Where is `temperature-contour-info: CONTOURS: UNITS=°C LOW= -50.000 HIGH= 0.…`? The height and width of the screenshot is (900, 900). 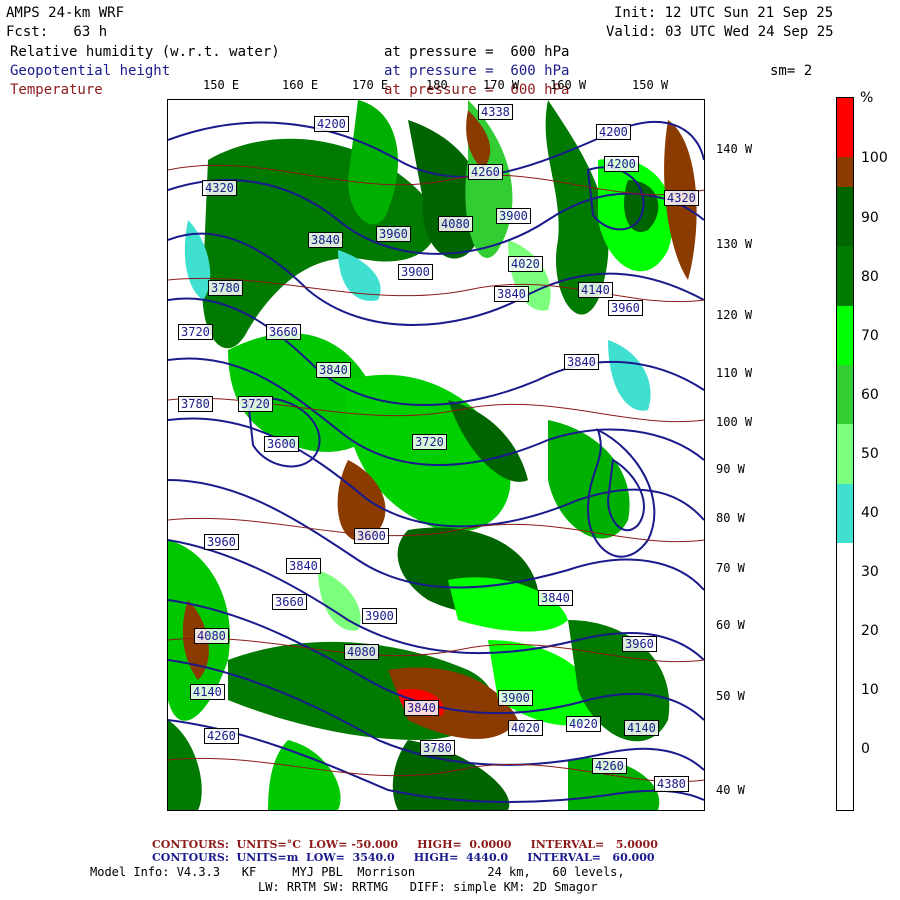
temperature-contour-info: CONTOURS: UNITS=°C LOW= -50.000 HIGH= 0.… is located at coordinates (405, 844).